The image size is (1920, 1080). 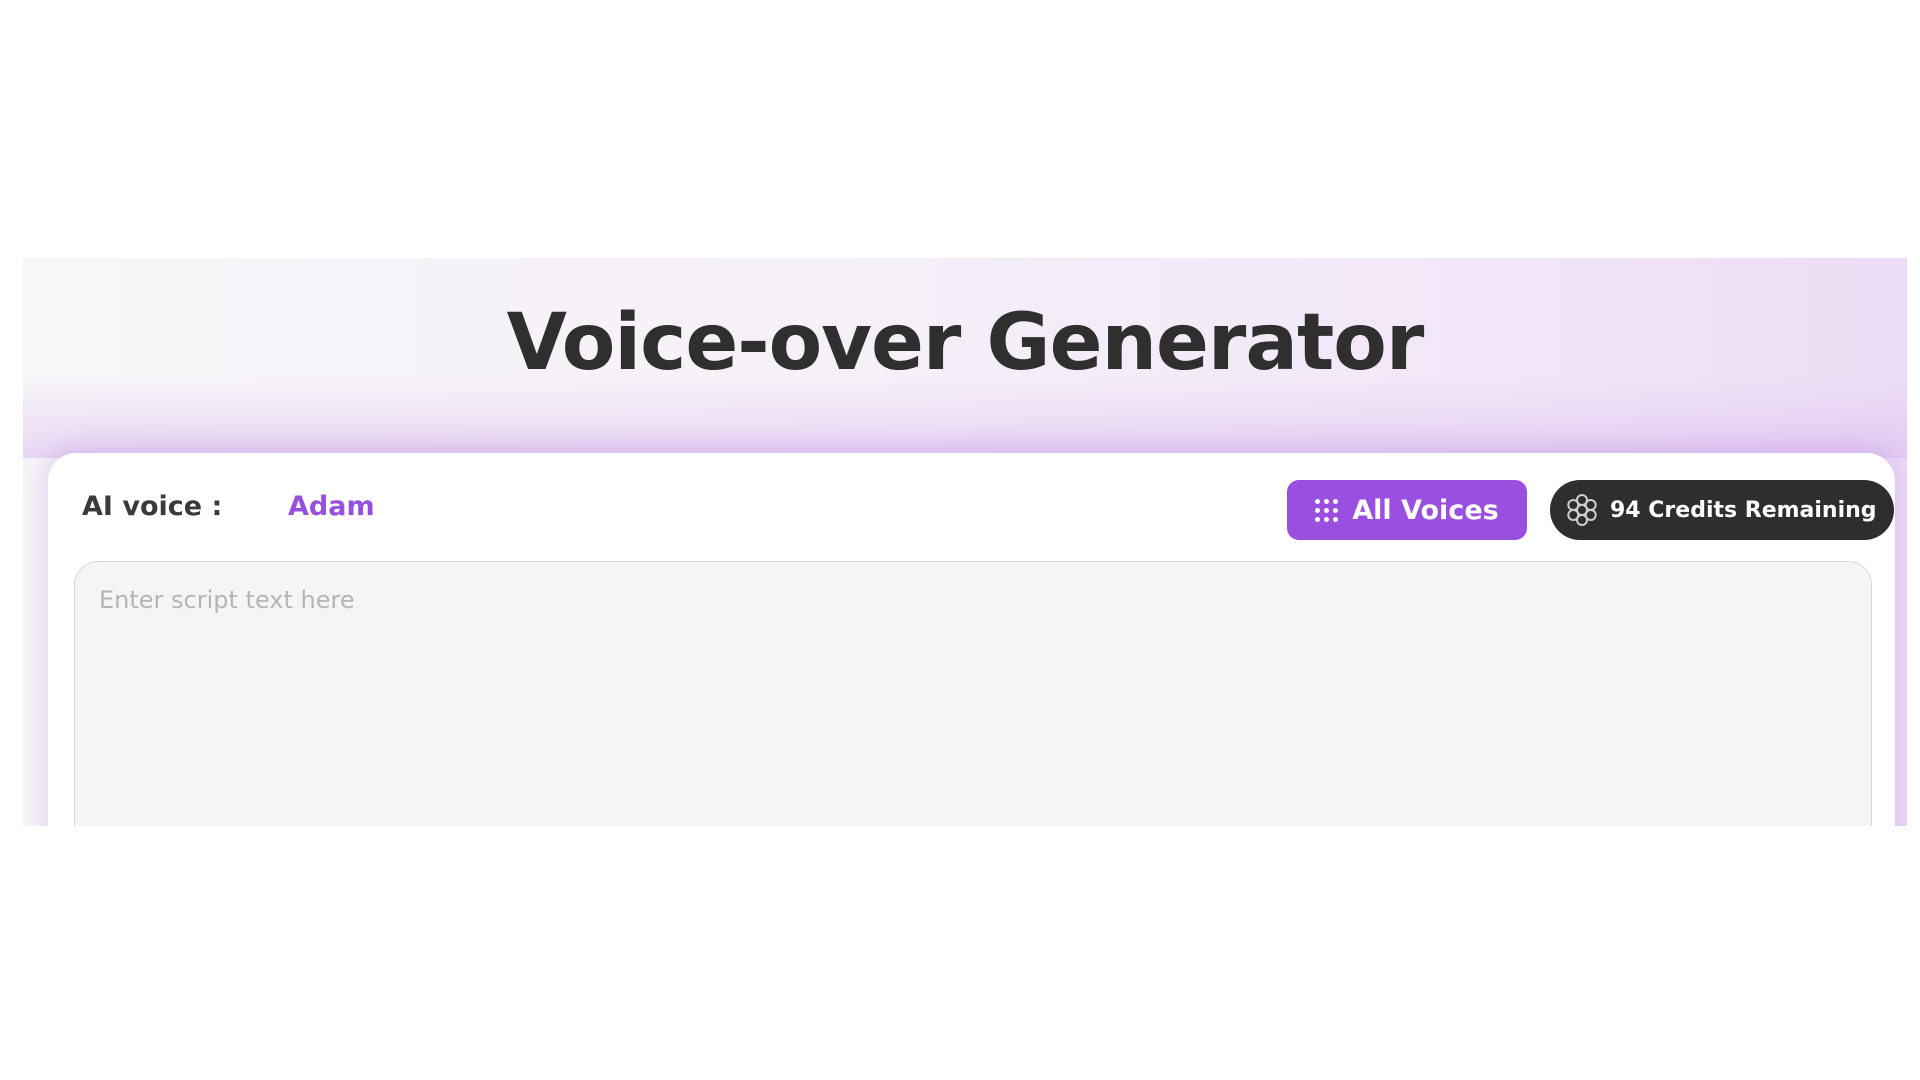 I want to click on credits-coin-icon, so click(x=1582, y=510).